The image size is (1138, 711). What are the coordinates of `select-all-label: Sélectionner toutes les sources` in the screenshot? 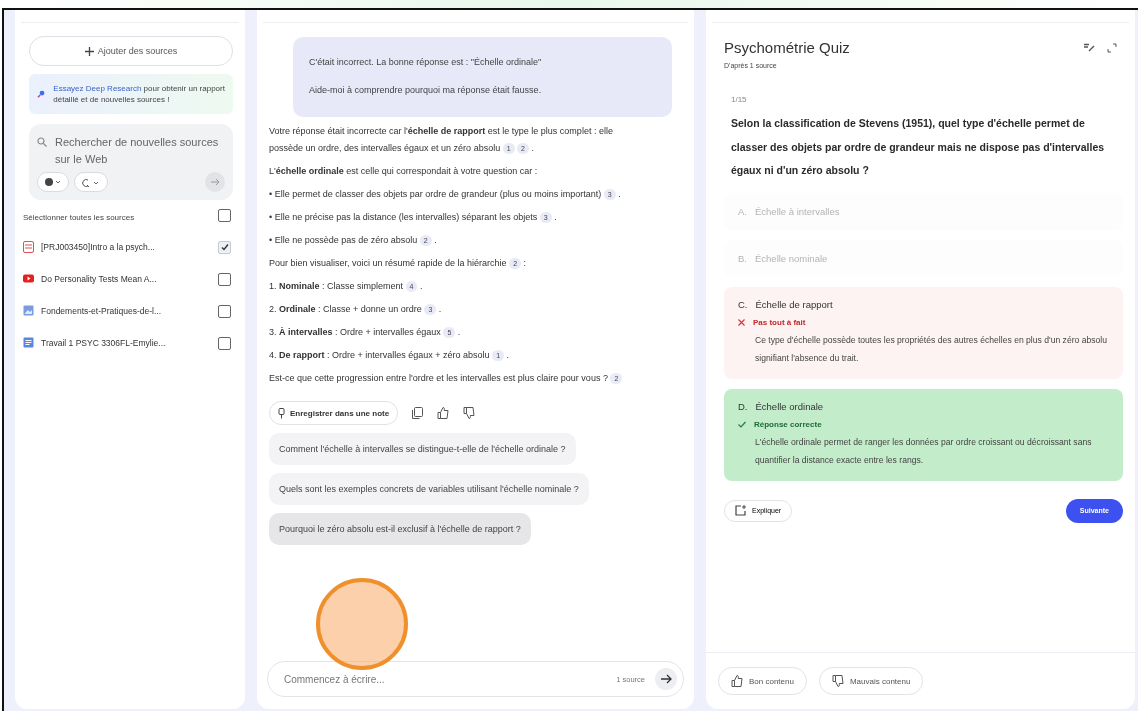 It's located at (79, 217).